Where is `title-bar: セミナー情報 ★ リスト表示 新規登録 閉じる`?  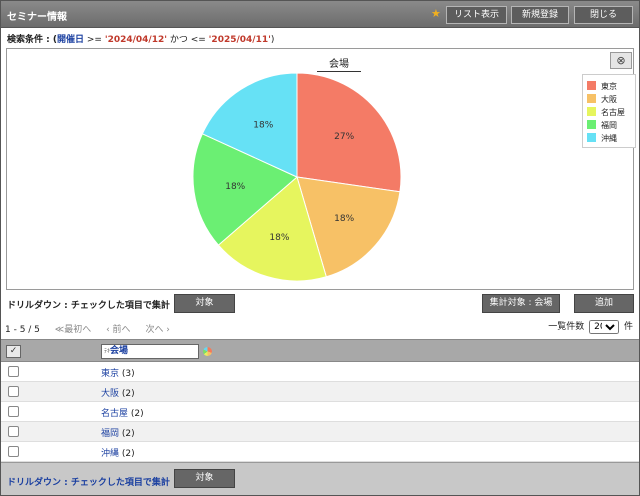
title-bar: セミナー情報 ★ リスト表示 新規登録 閉じる is located at coordinates (320, 14).